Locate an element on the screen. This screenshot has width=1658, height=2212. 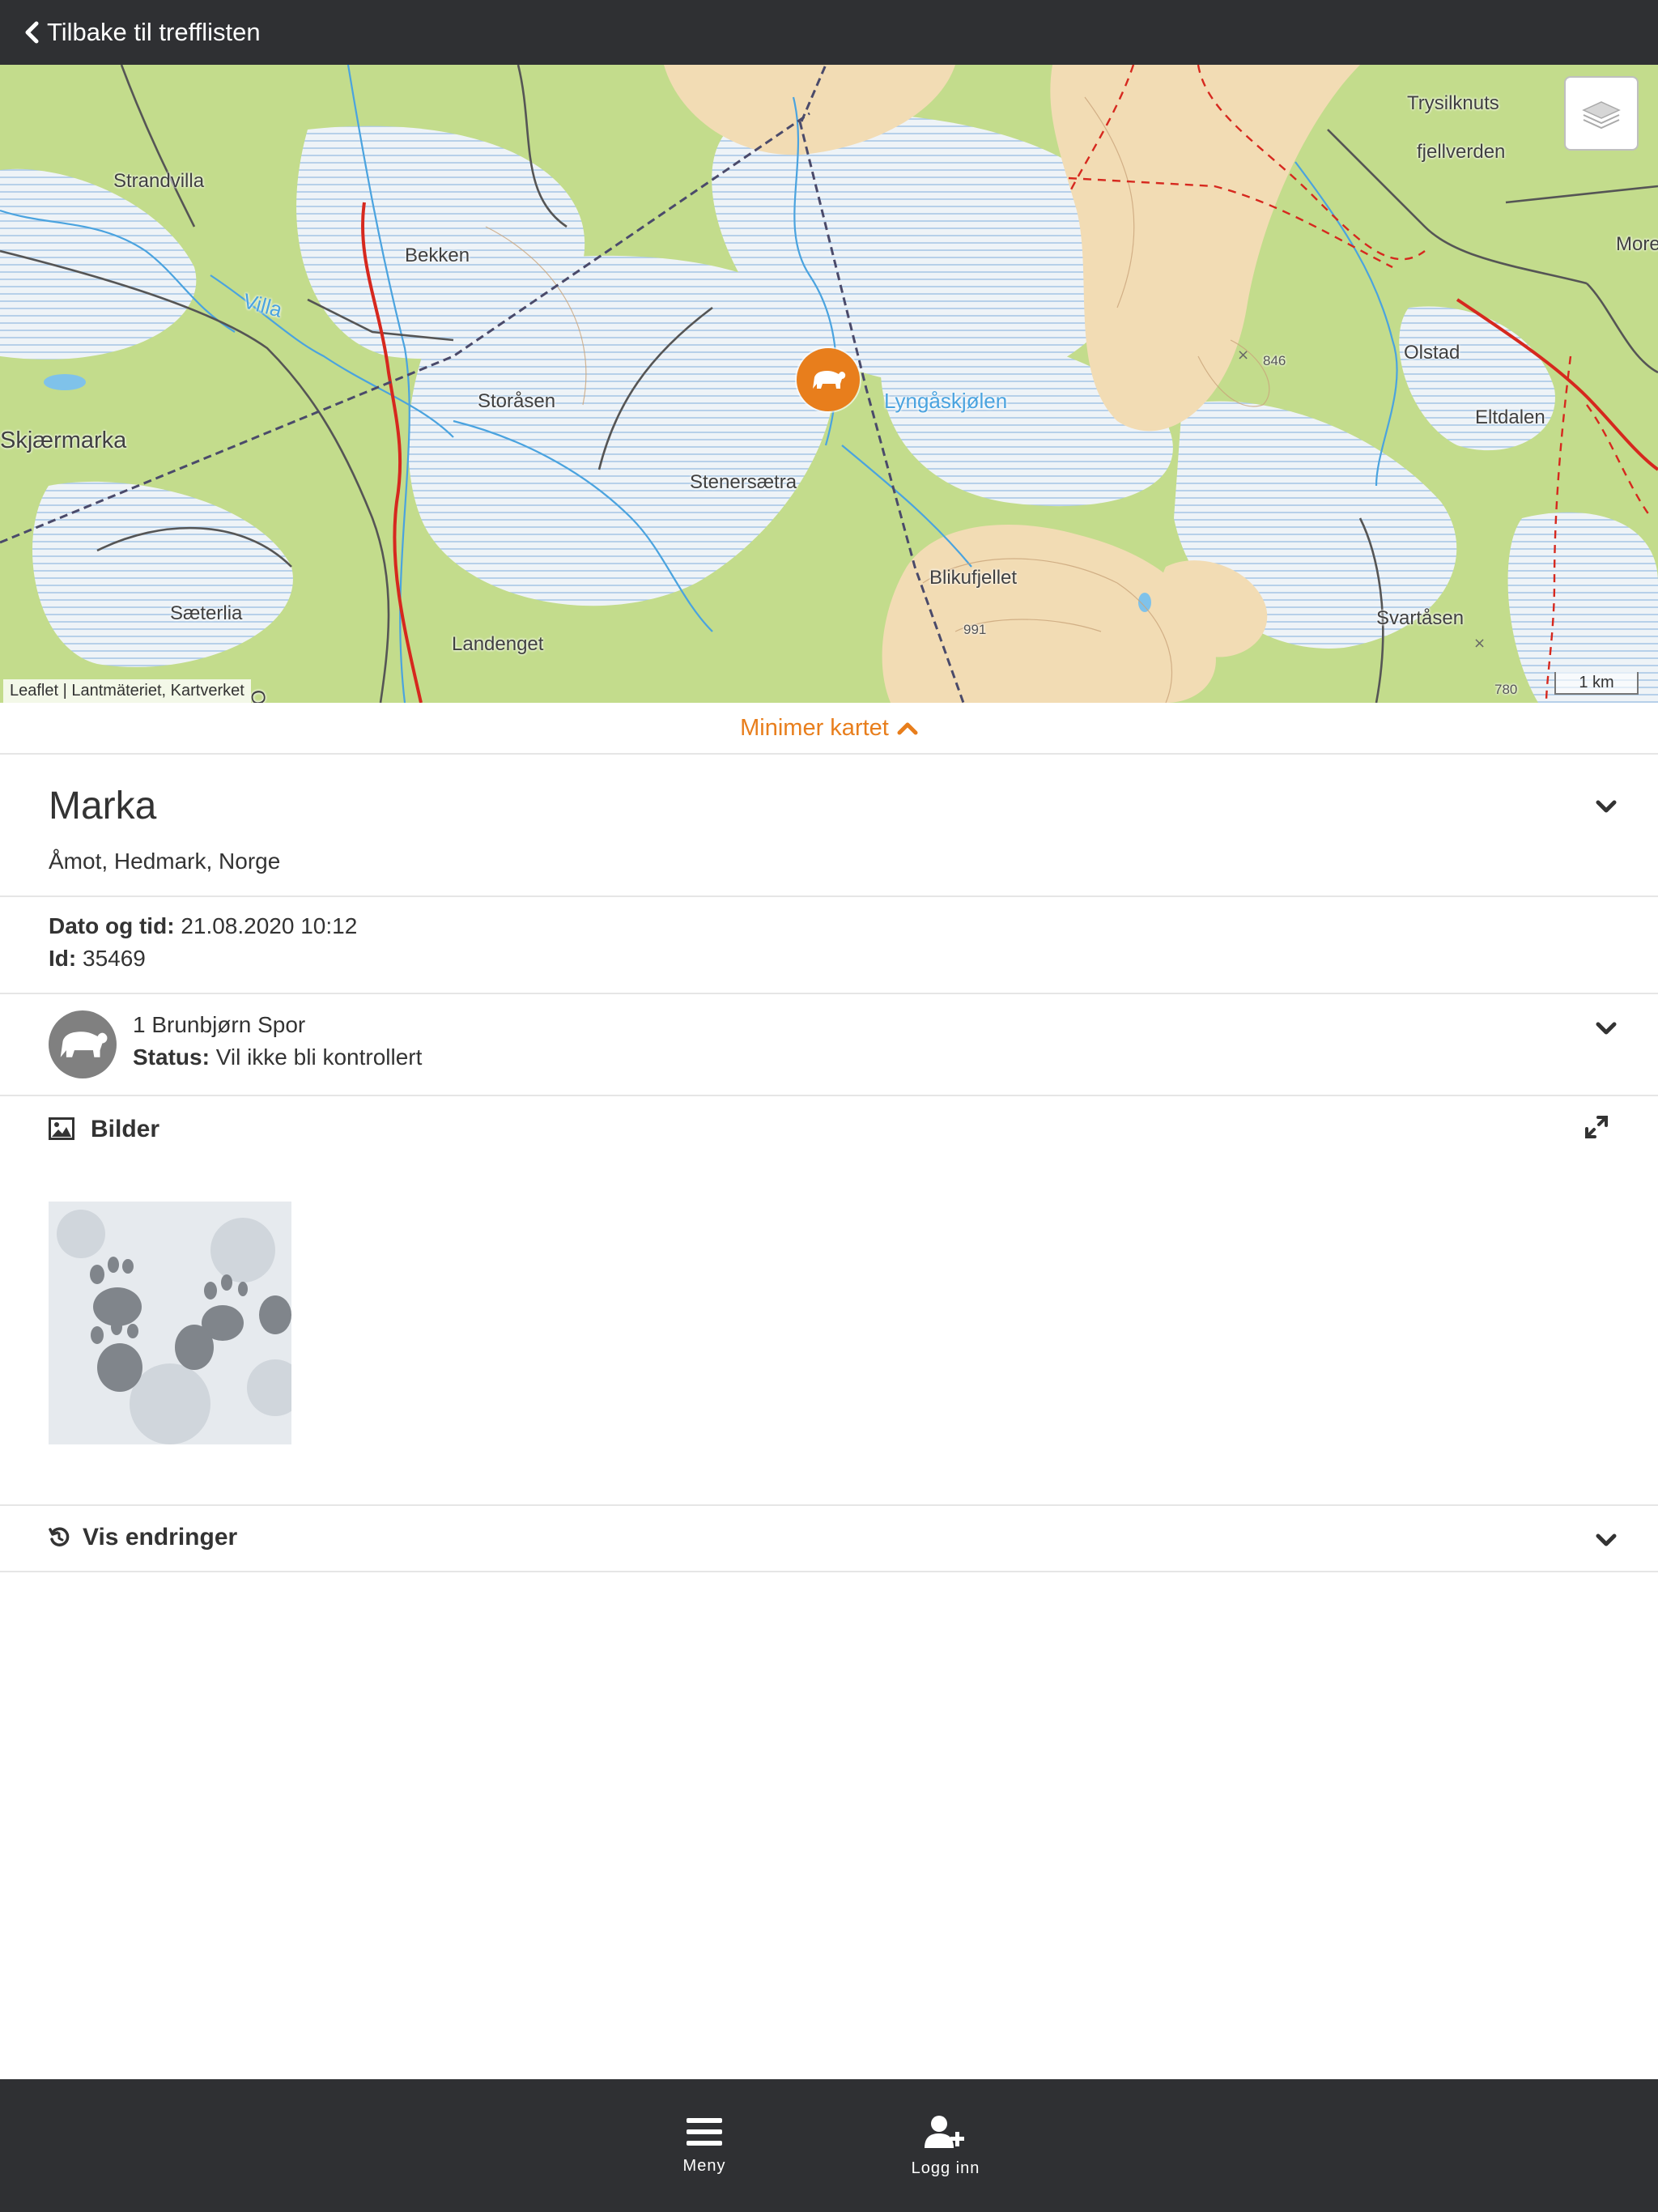
place-blikufjellet: Blikufjellet is located at coordinates (973, 578).